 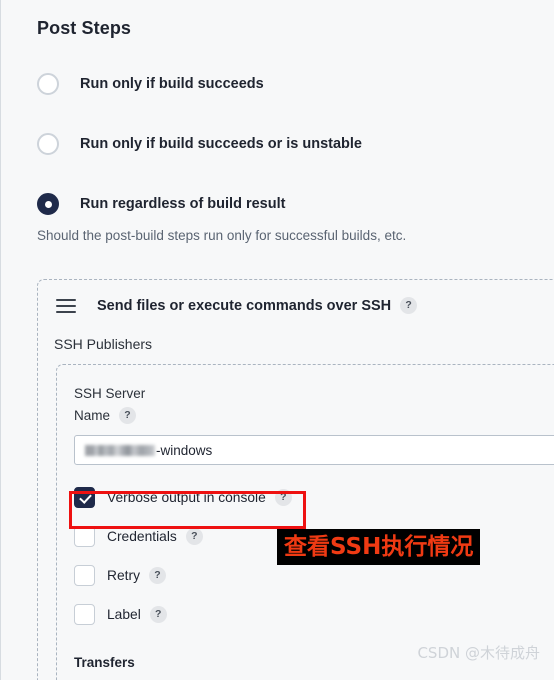 What do you see at coordinates (120, 450) in the screenshot?
I see `redacted-text` at bounding box center [120, 450].